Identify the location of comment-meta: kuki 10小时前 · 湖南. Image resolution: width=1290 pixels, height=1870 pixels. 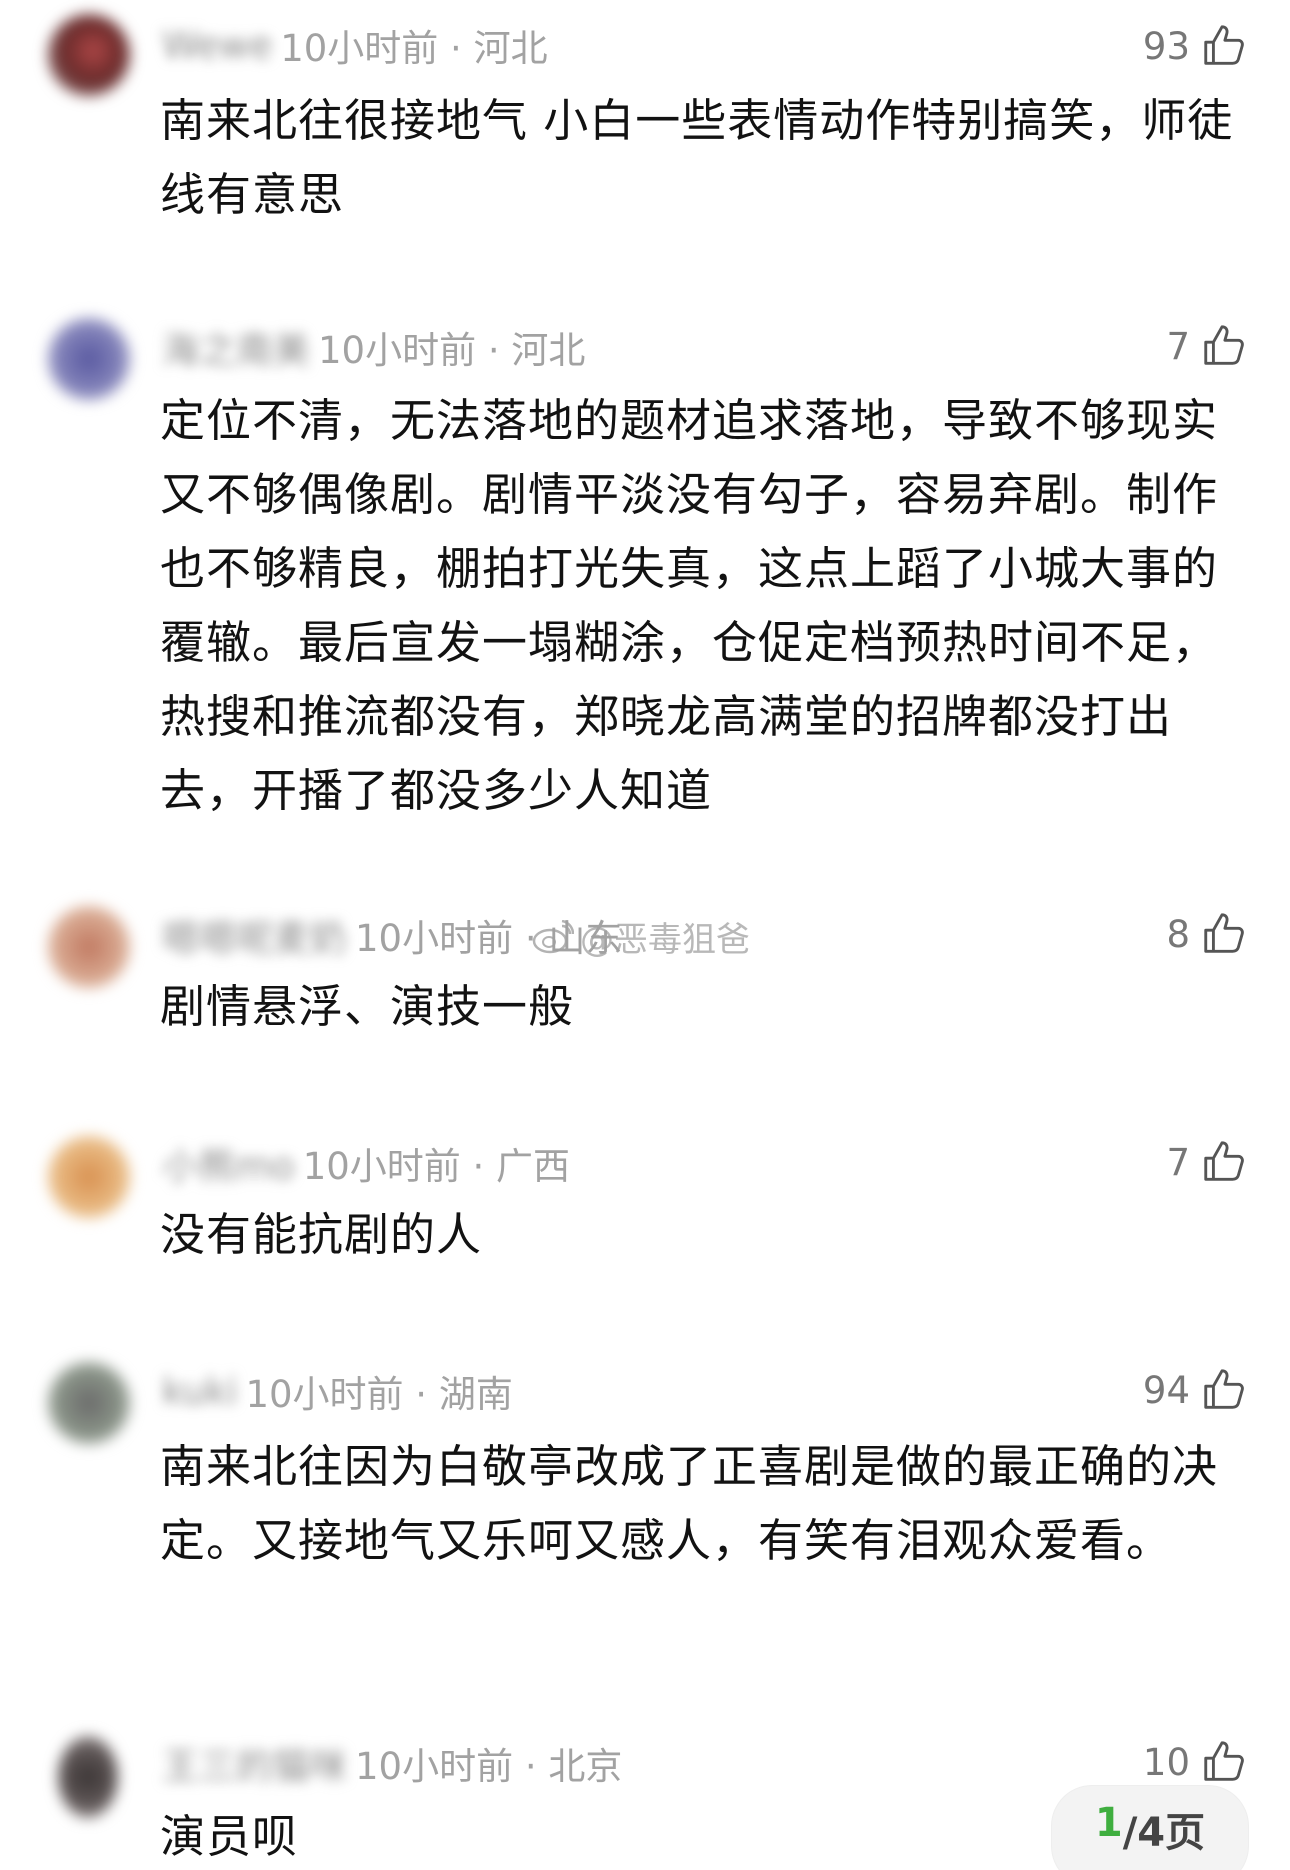
(337, 1391).